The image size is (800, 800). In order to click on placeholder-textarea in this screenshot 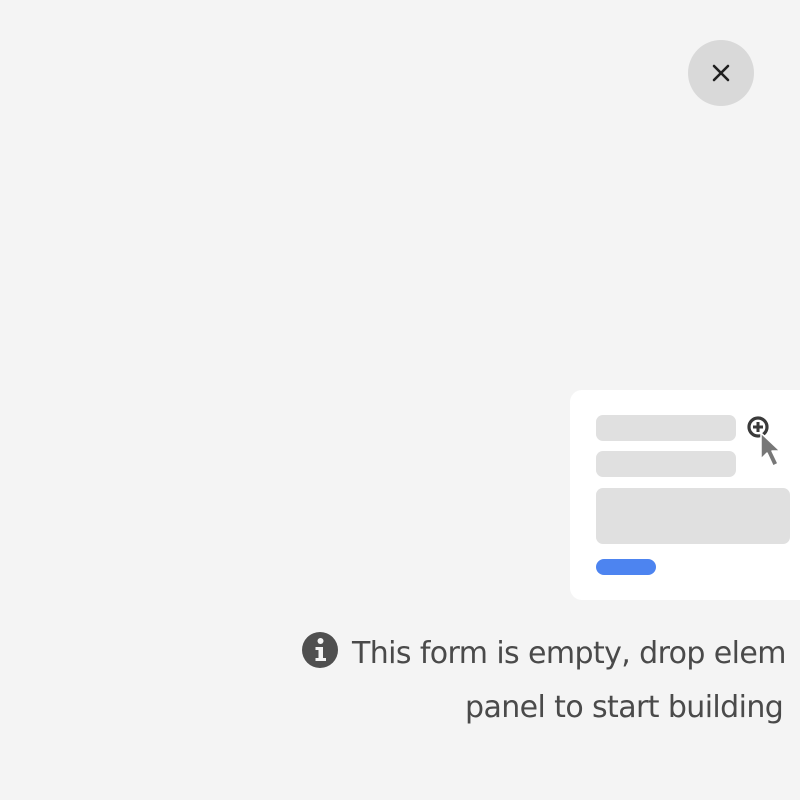, I will do `click(693, 516)`.